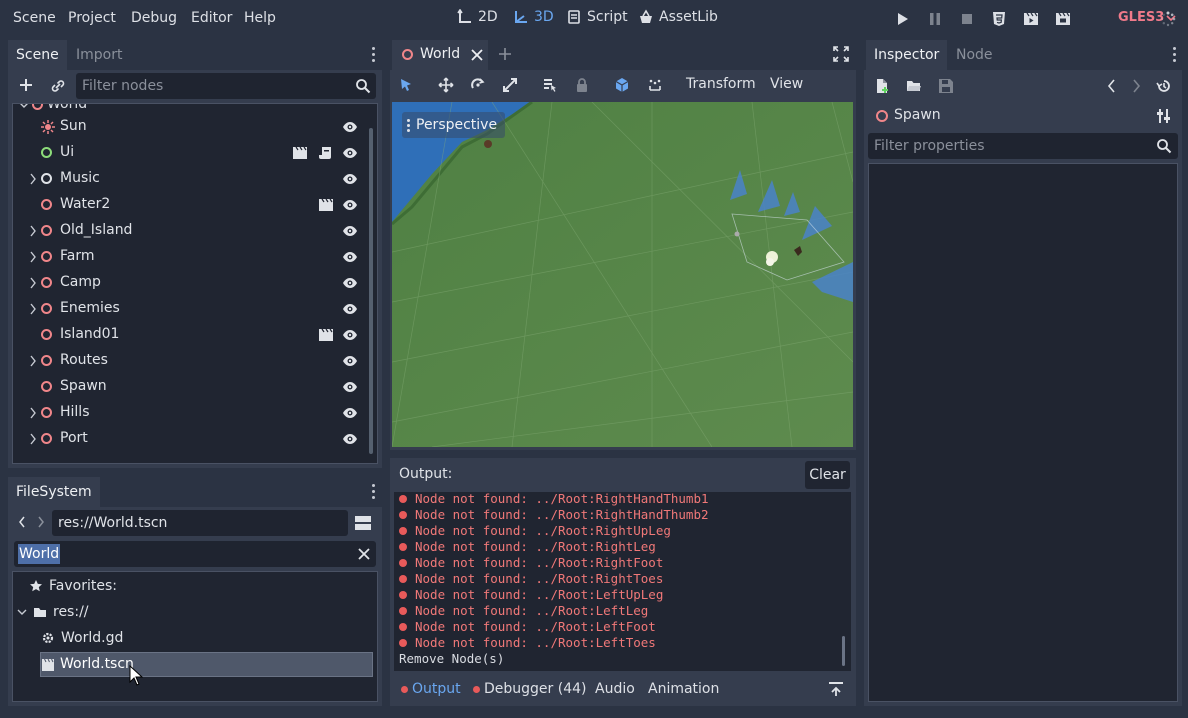 This screenshot has width=1188, height=718. Describe the element at coordinates (206, 664) in the screenshot. I see `file-row-world-tscn: World.tscn` at that location.